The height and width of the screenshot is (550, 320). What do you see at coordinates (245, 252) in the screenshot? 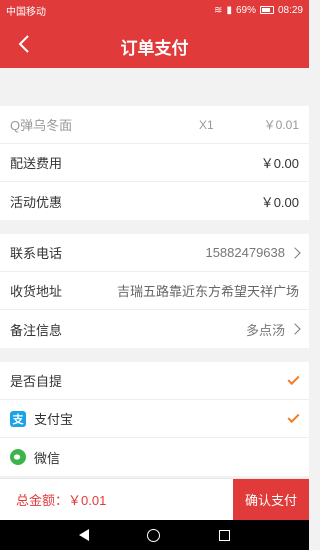
I see `phone-value: 15882479638` at bounding box center [245, 252].